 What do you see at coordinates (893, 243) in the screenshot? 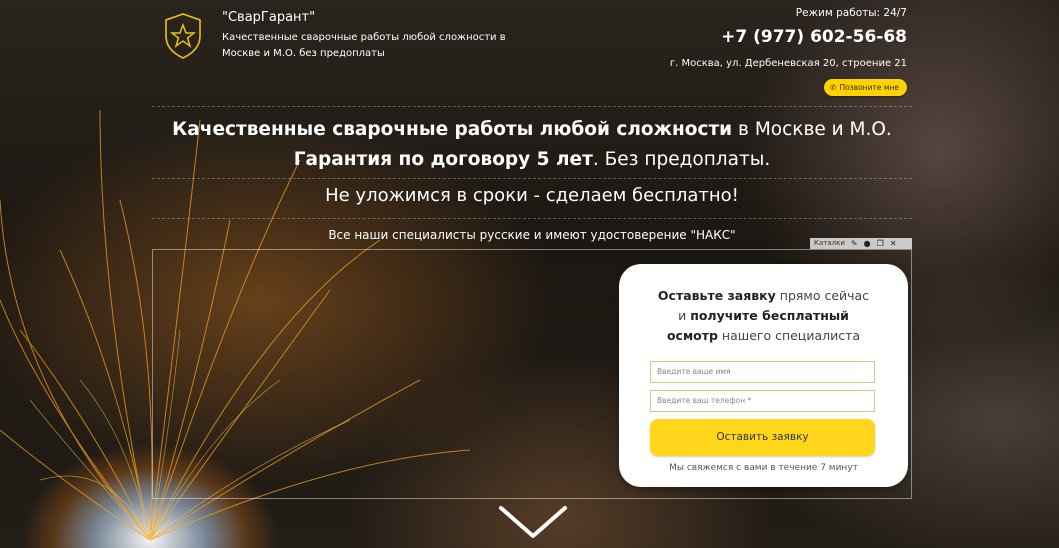
I see `close-icon: ✕` at bounding box center [893, 243].